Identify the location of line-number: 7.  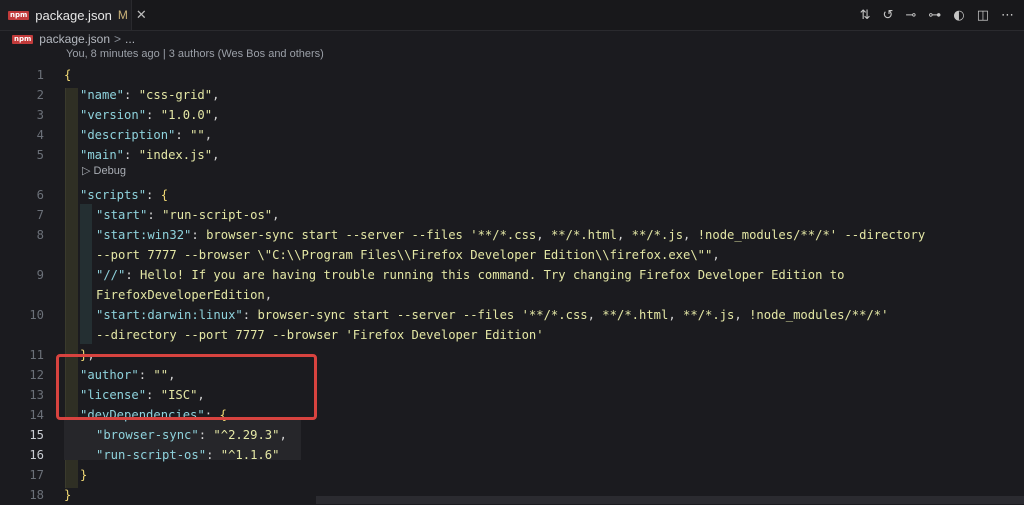
(40, 215).